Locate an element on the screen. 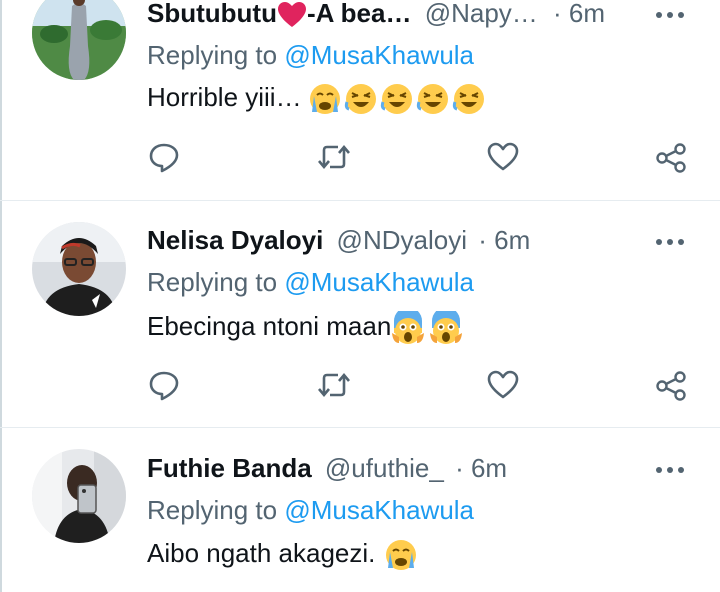 The image size is (720, 592). tweet-text: Aibo ngath akagezi. is located at coordinates (283, 555).